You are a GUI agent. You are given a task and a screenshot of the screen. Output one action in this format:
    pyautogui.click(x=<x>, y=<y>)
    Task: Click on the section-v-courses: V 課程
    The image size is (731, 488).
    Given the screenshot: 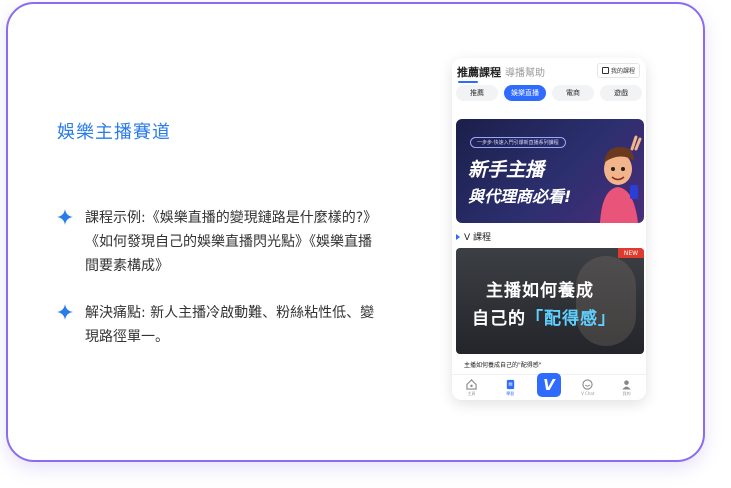 What is the action you would take?
    pyautogui.click(x=473, y=236)
    